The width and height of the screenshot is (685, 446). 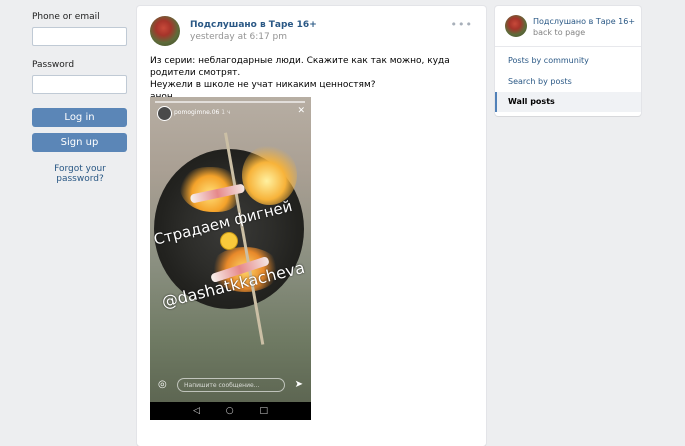 I want to click on back-triangle-icon: ◁, so click(x=196, y=411).